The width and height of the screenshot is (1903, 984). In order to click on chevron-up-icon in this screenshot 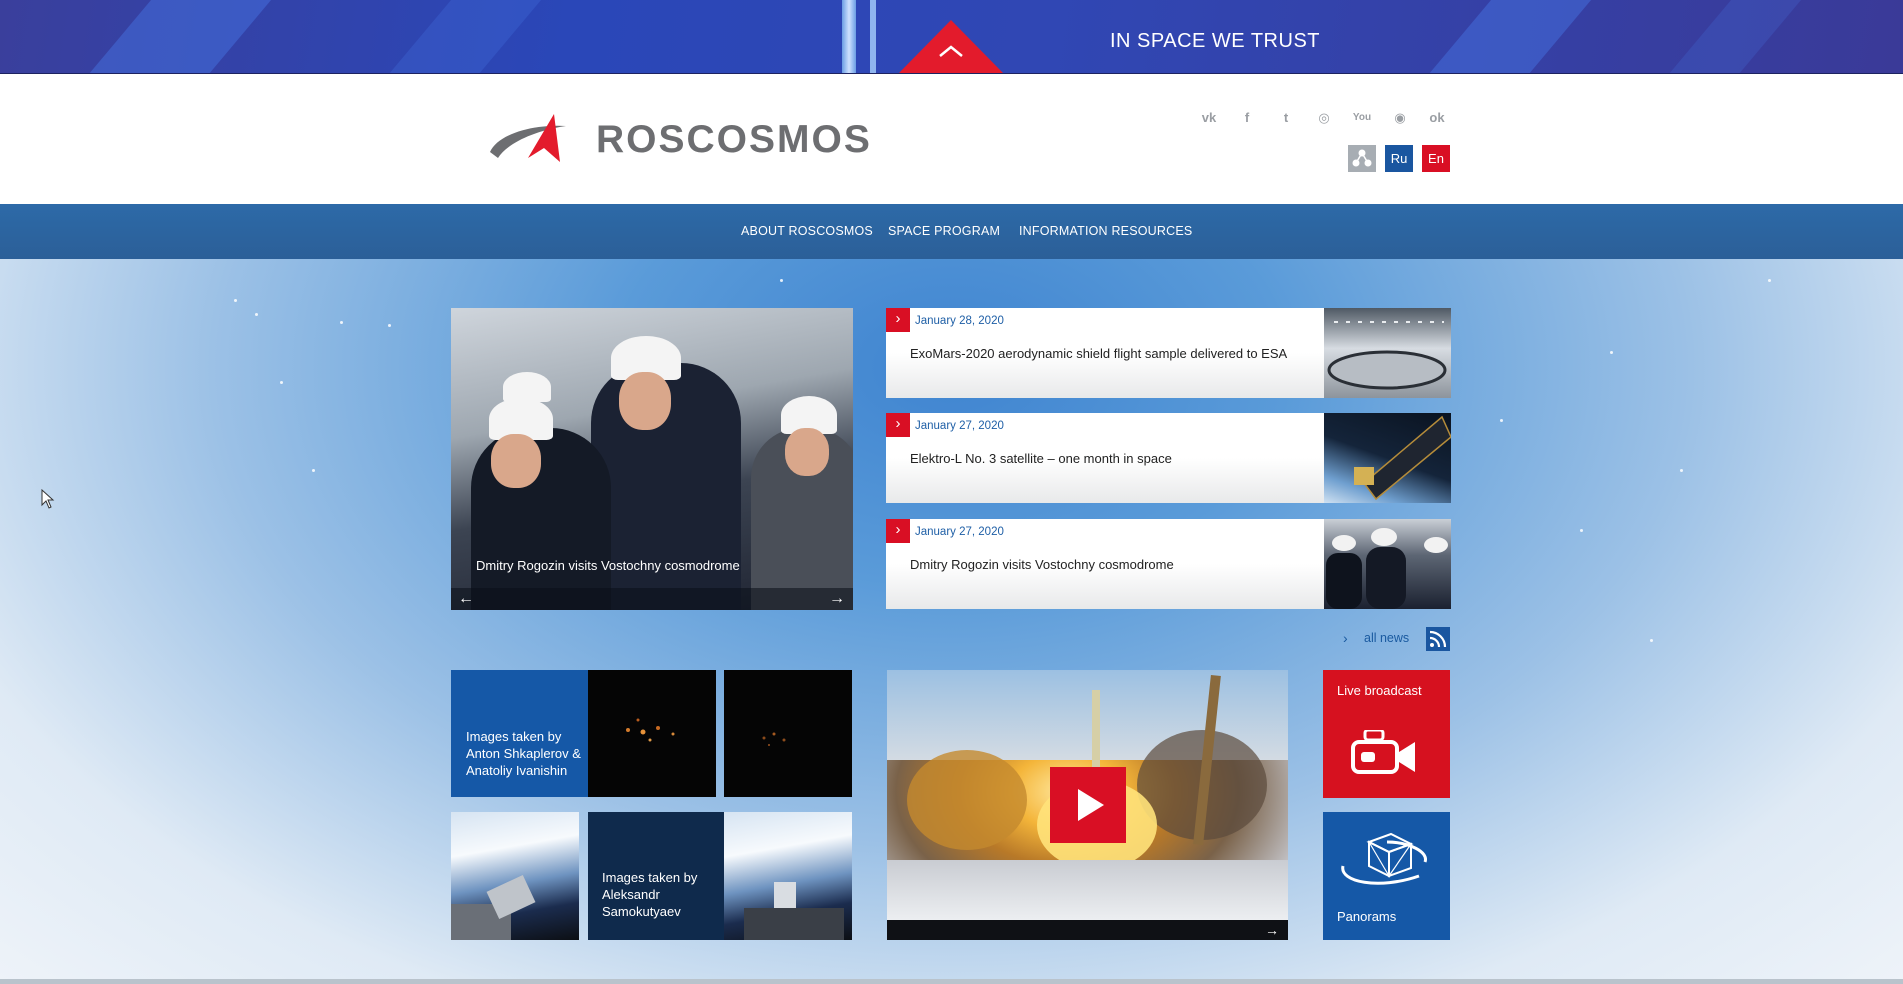, I will do `click(951, 47)`.